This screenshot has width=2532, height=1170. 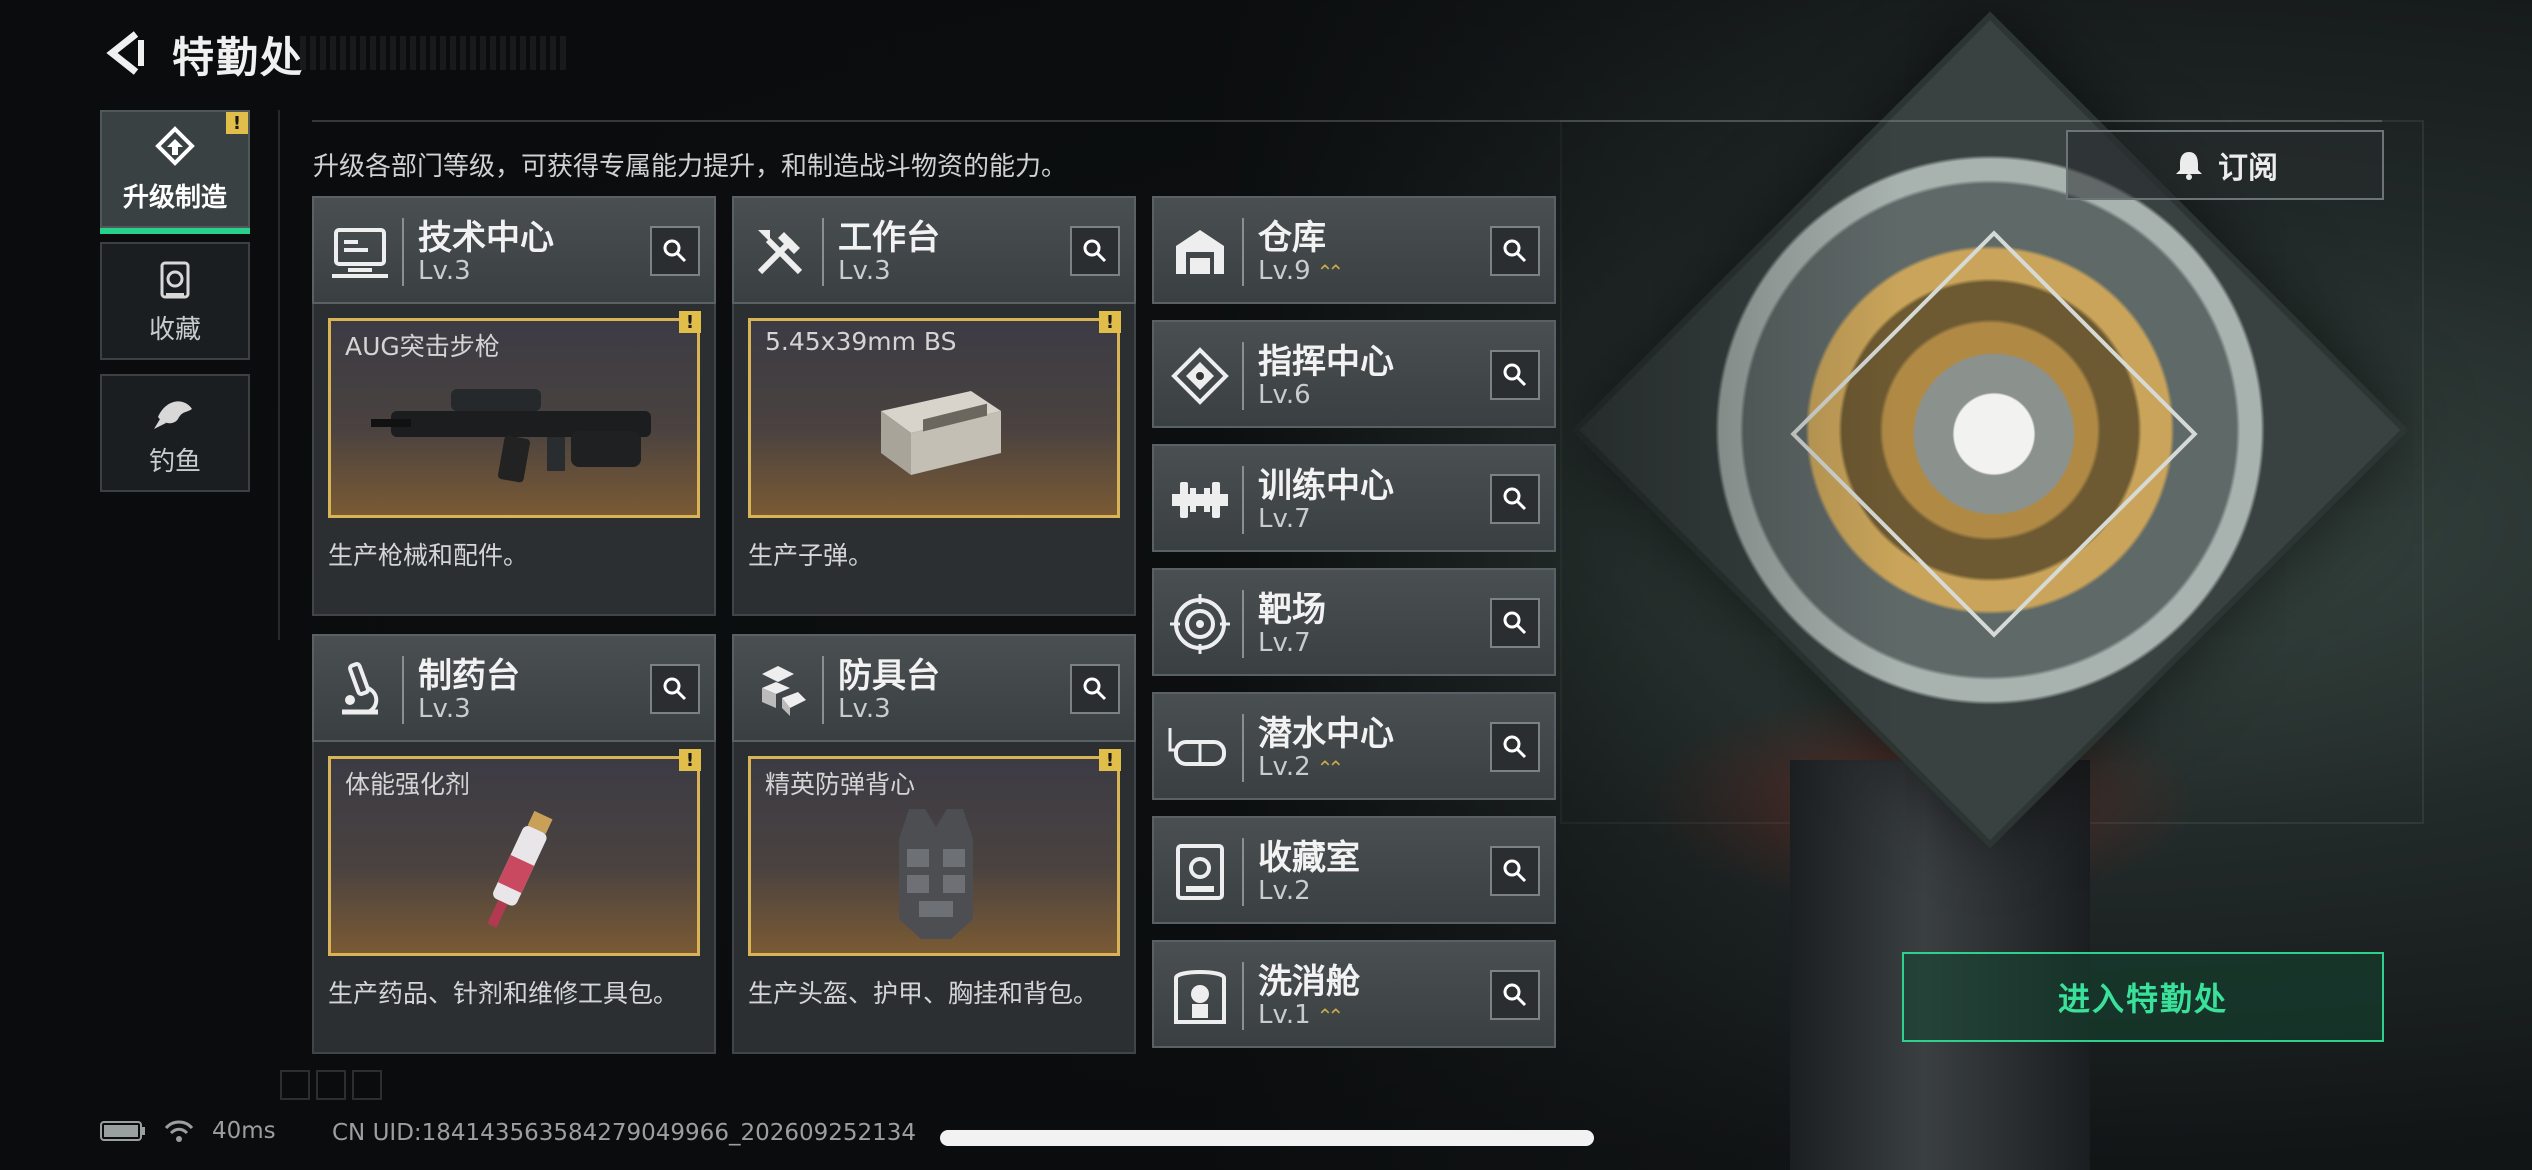 What do you see at coordinates (1326, 734) in the screenshot?
I see `department-name: 潜水中心` at bounding box center [1326, 734].